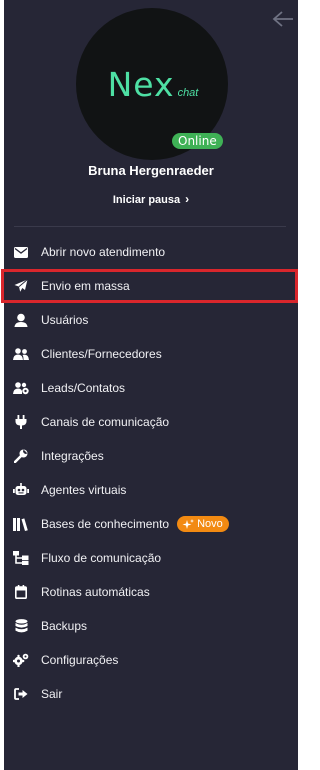  I want to click on logo-main-text: Nex, so click(141, 84).